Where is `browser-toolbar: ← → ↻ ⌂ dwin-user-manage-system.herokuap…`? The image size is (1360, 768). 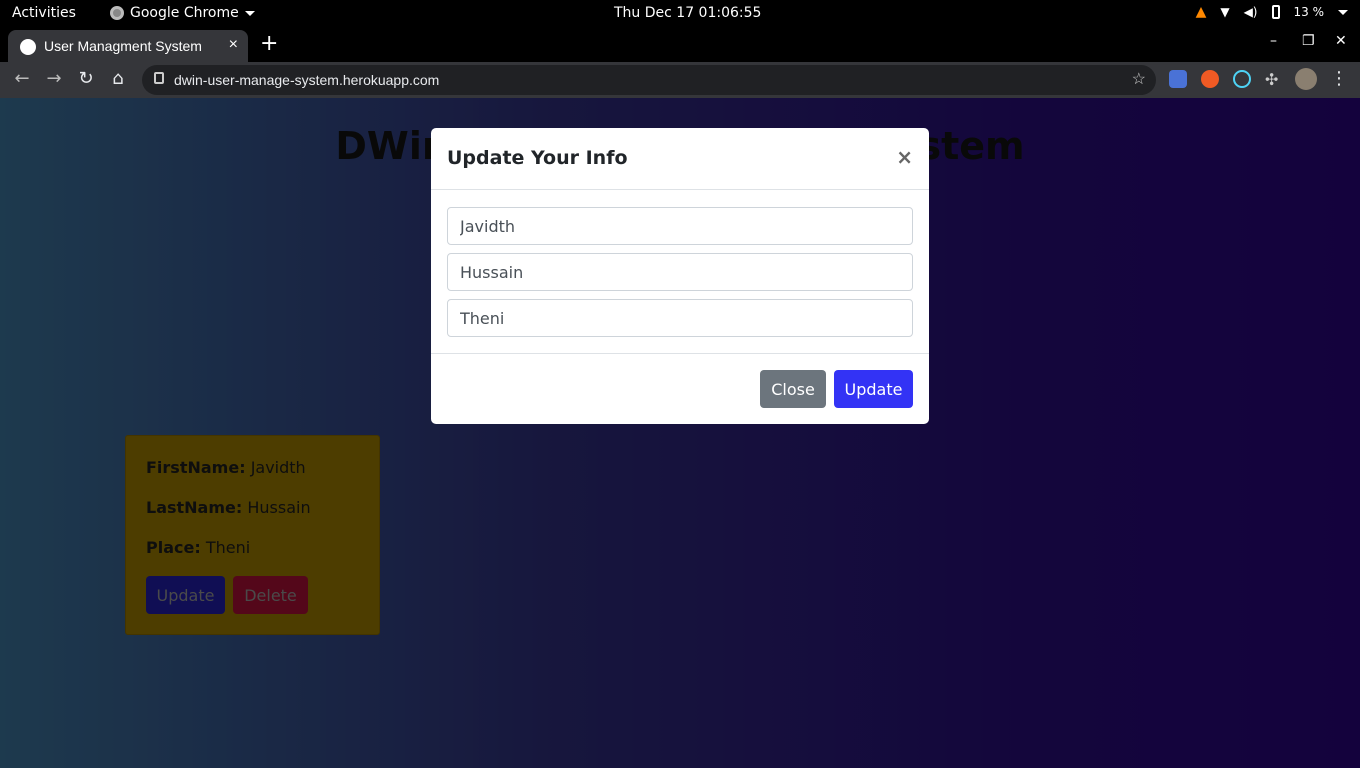 browser-toolbar: ← → ↻ ⌂ dwin-user-manage-system.herokuap… is located at coordinates (680, 80).